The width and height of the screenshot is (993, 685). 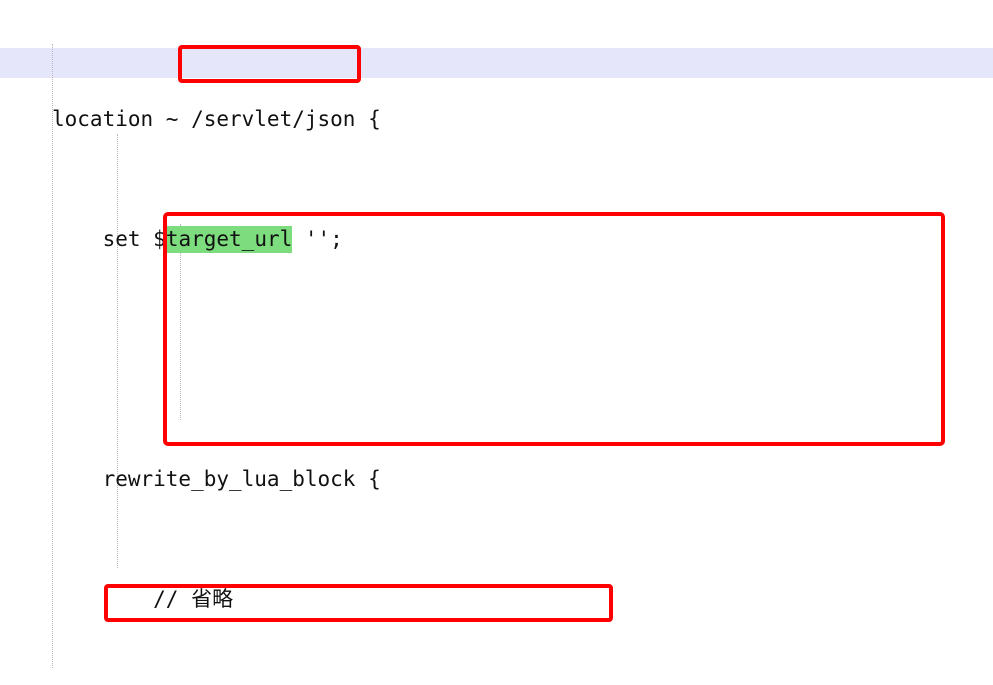 I want to click on code-token-empty-string-value: '';, so click(x=317, y=239).